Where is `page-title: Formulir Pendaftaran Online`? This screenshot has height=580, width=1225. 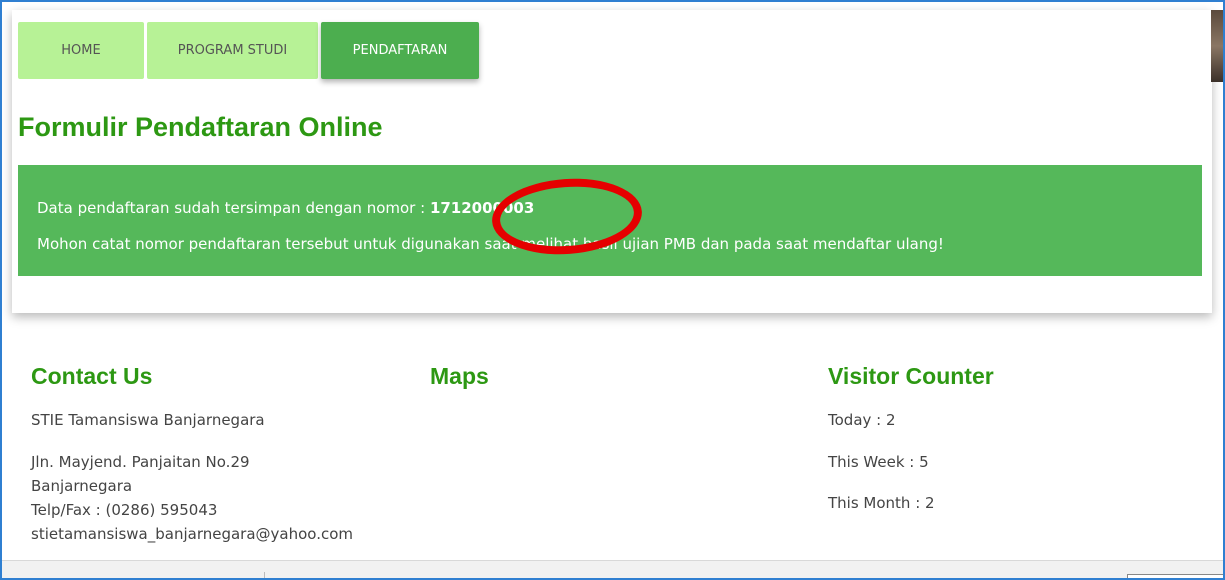 page-title: Formulir Pendaftaran Online is located at coordinates (200, 127).